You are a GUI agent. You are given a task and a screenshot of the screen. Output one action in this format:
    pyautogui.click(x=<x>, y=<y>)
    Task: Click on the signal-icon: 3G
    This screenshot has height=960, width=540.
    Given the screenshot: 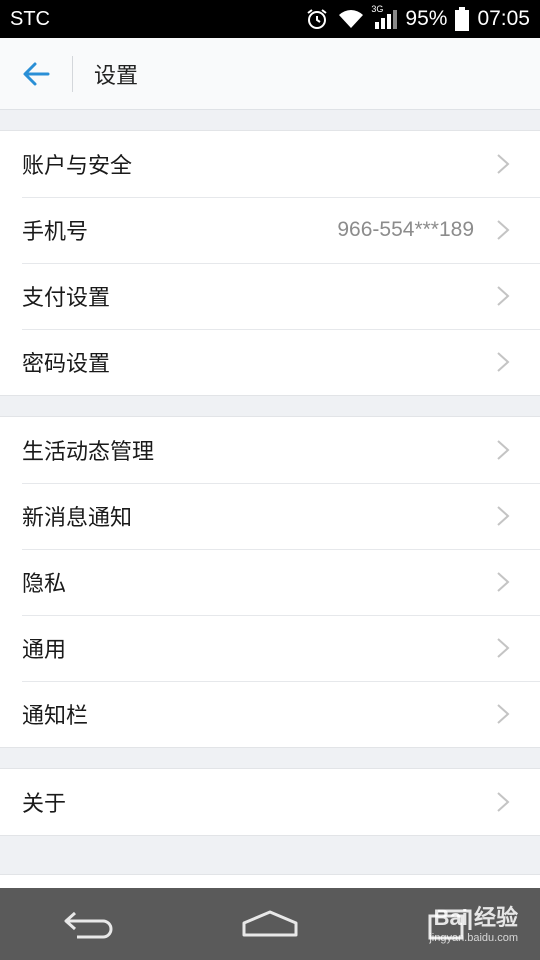 What is the action you would take?
    pyautogui.click(x=384, y=17)
    